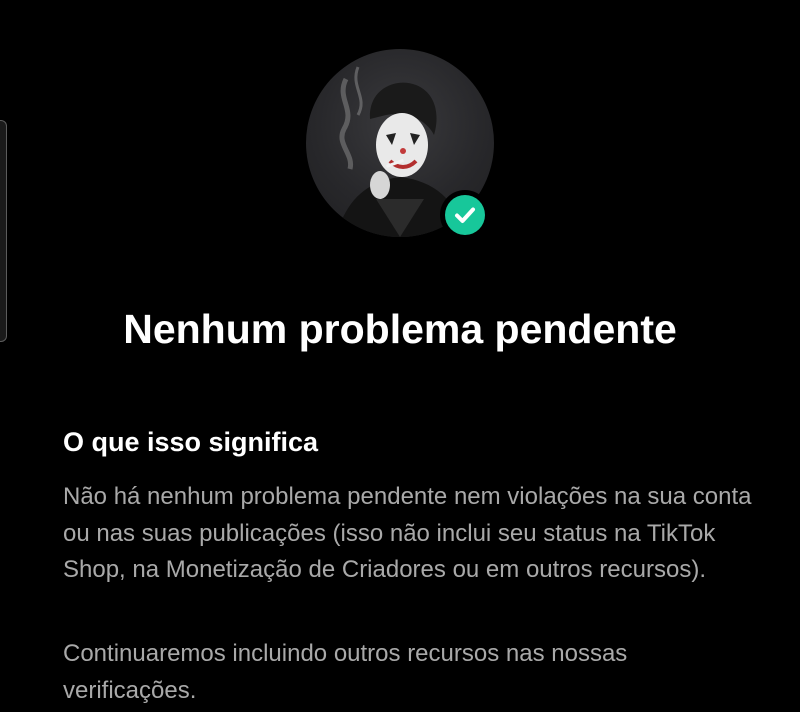 This screenshot has width=800, height=712. I want to click on profile-avatar-container, so click(400, 144).